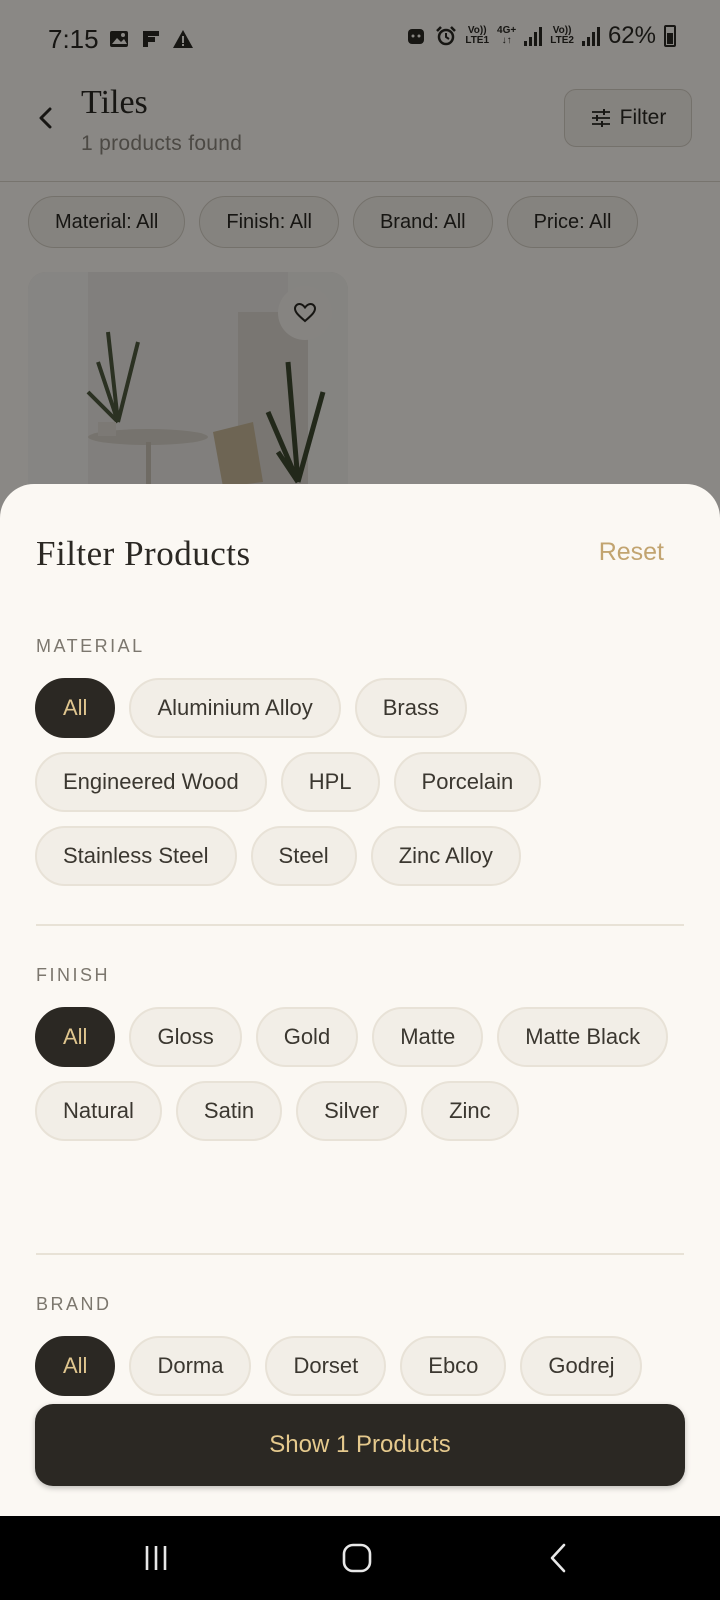 The height and width of the screenshot is (1600, 720). What do you see at coordinates (185, 1037) in the screenshot?
I see `finish-option-gloss: Gloss` at bounding box center [185, 1037].